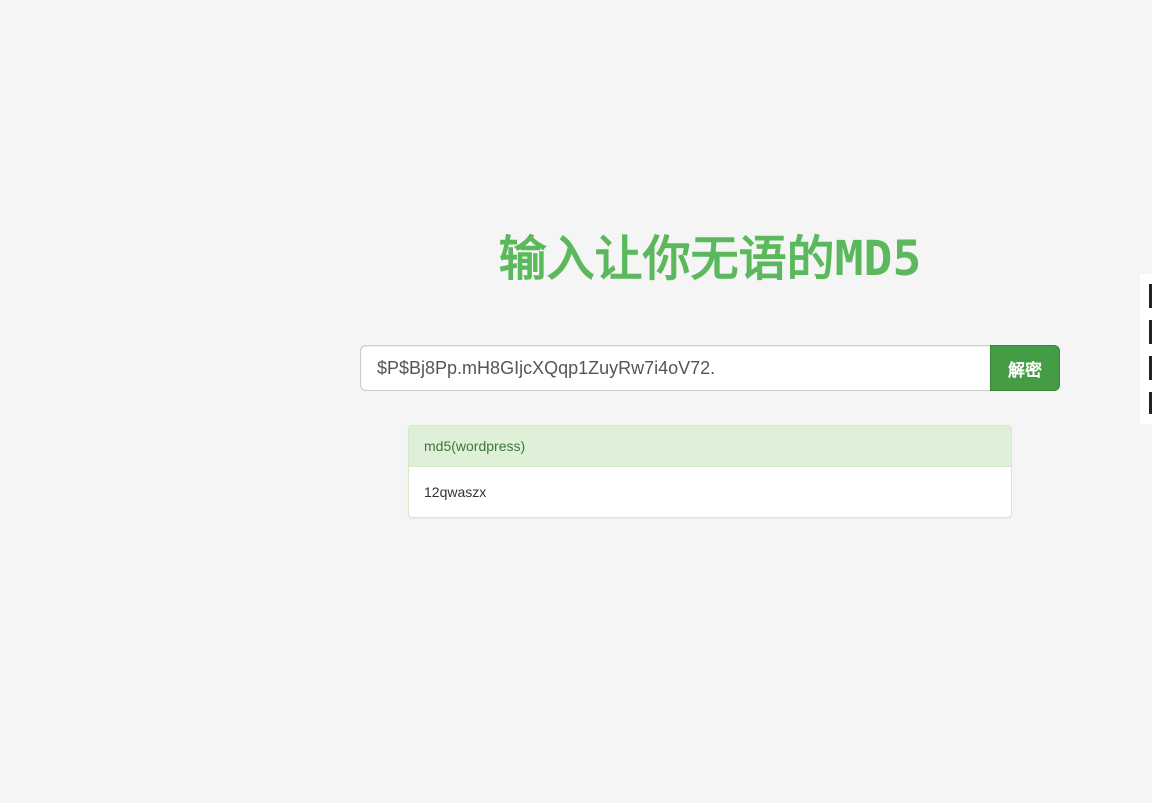 The height and width of the screenshot is (803, 1152). I want to click on result-plaintext: 12qwaszx, so click(455, 492).